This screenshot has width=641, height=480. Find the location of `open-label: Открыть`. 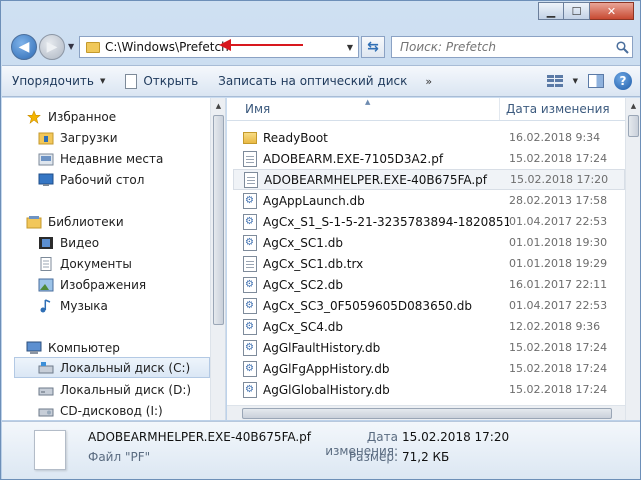

open-label: Открыть is located at coordinates (171, 81).